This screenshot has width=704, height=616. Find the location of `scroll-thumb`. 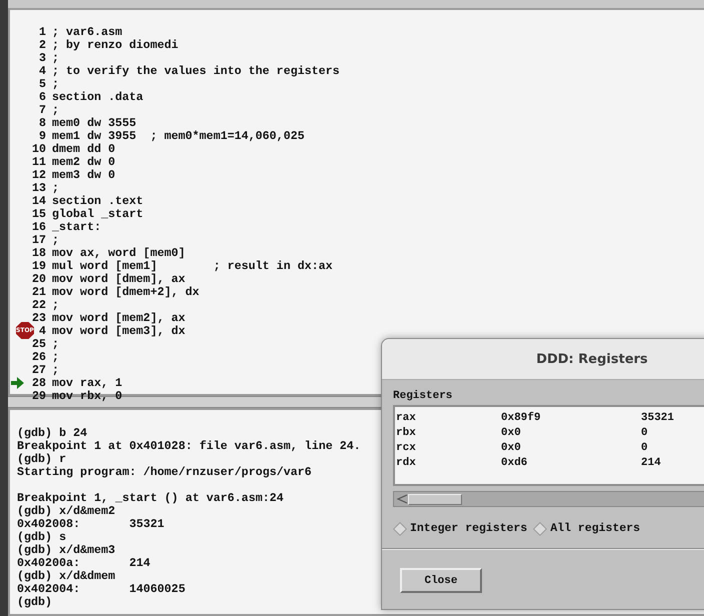

scroll-thumb is located at coordinates (435, 499).